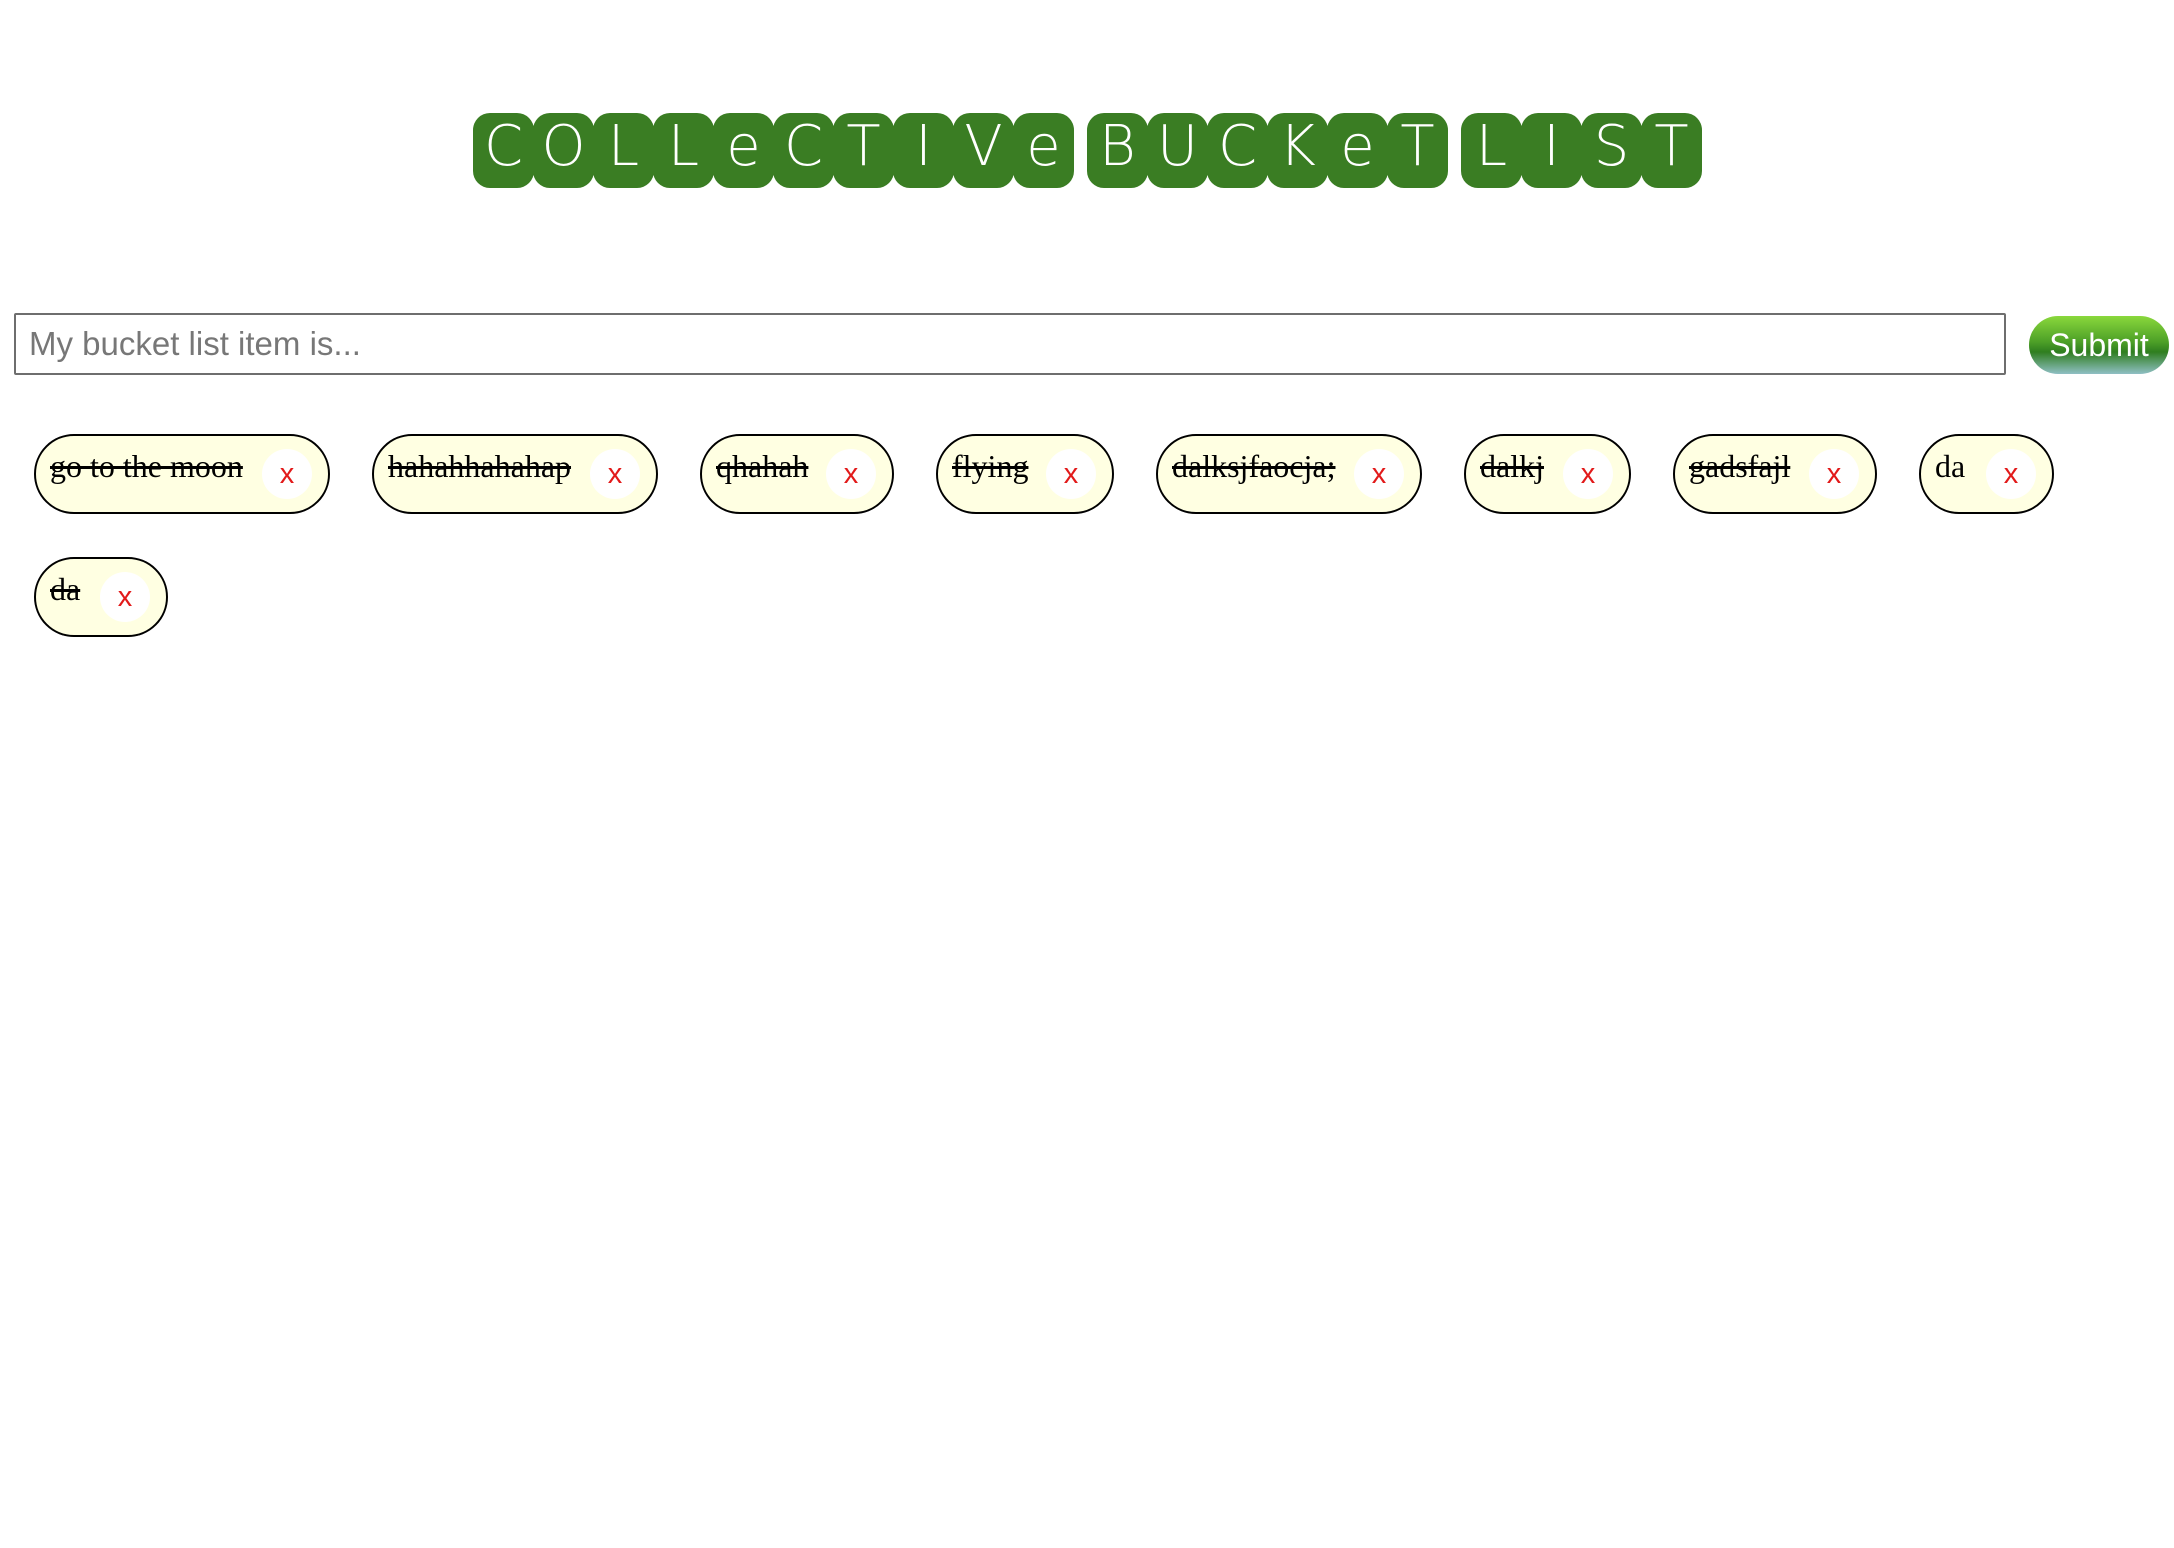 This screenshot has width=2174, height=1548. Describe the element at coordinates (1297, 150) in the screenshot. I see `title-letter-tile: K` at that location.